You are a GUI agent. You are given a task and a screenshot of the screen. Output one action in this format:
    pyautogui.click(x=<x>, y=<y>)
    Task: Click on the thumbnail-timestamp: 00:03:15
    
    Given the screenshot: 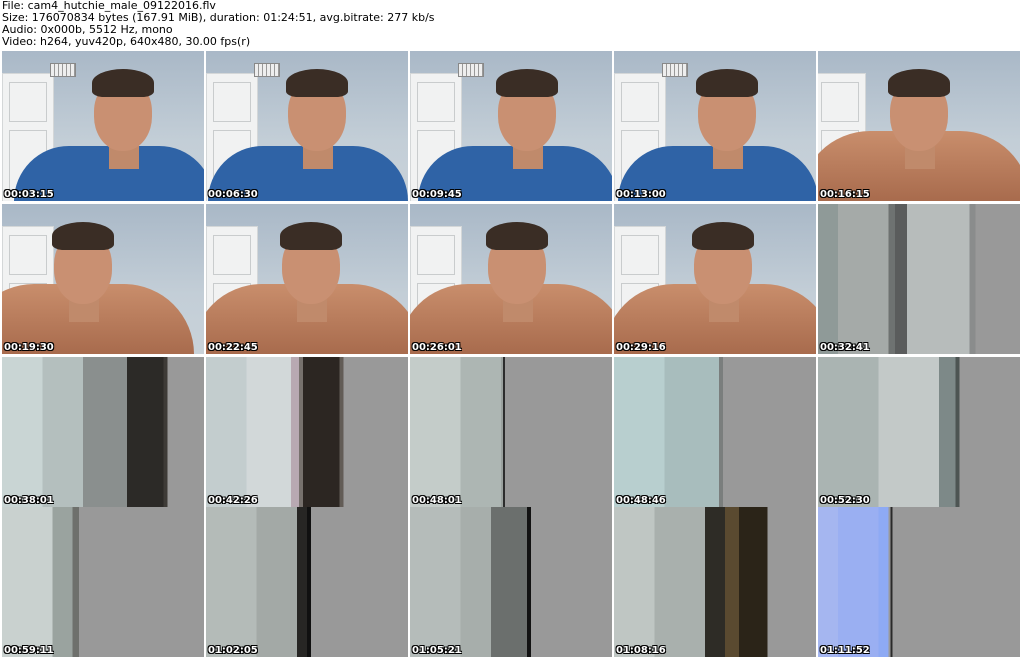 What is the action you would take?
    pyautogui.click(x=29, y=194)
    